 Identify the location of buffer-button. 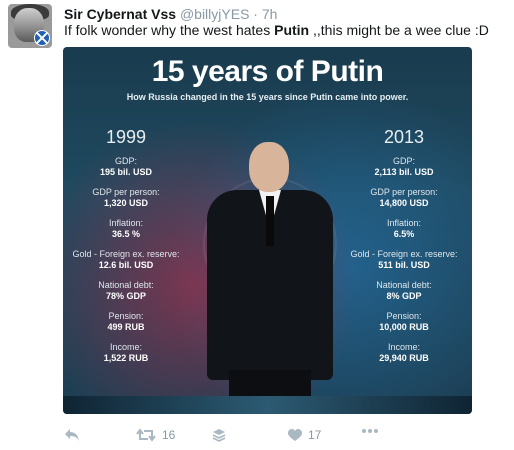
(219, 435).